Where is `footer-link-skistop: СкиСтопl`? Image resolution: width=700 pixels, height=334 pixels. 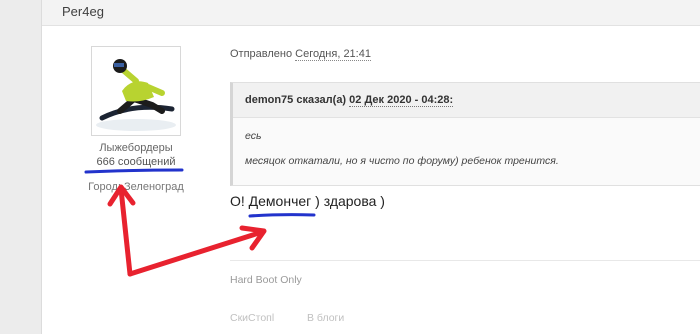
footer-link-skistop: СкиСтопl is located at coordinates (252, 318).